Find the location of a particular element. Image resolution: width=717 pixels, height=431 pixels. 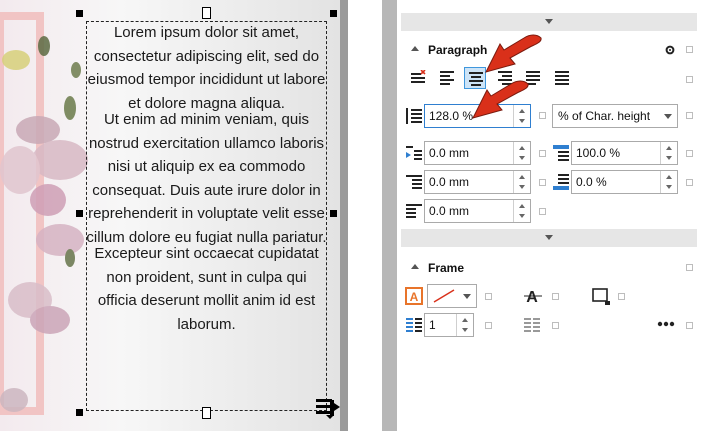

selection-handle-middle-left is located at coordinates (79, 213).